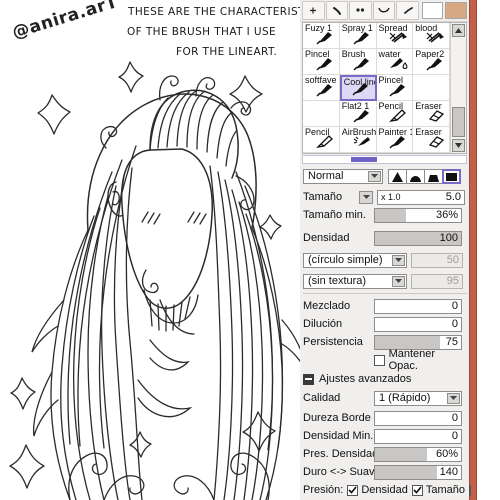 The height and width of the screenshot is (500, 500). I want to click on hard-soft-row: Duro <-> Suave 140, so click(385, 472).